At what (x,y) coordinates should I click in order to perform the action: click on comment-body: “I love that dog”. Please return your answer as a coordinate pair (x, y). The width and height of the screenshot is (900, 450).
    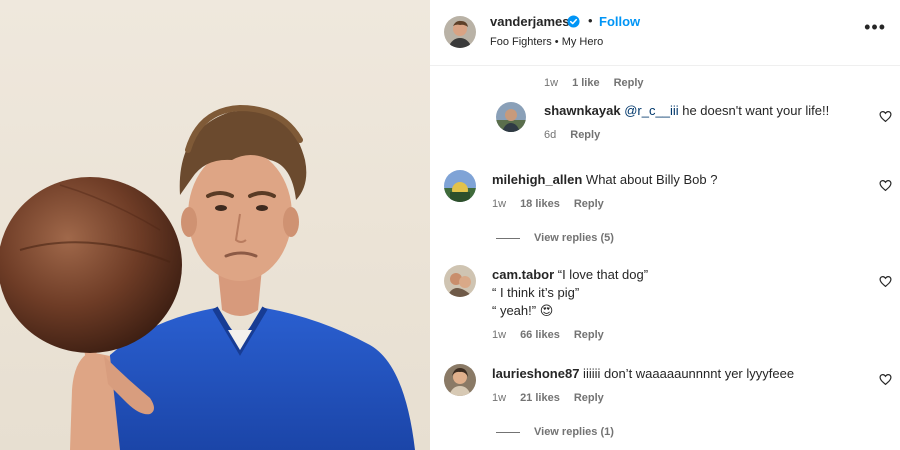
    Looking at the image, I should click on (601, 274).